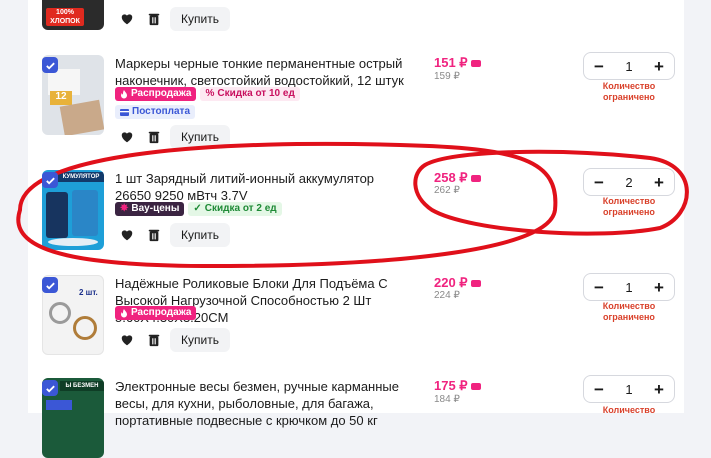 The height and width of the screenshot is (458, 711). What do you see at coordinates (447, 295) in the screenshot?
I see `old-price: 224 ₽` at bounding box center [447, 295].